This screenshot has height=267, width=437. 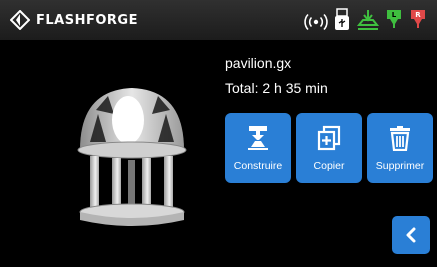 I want to click on svg-text: L, so click(x=394, y=15).